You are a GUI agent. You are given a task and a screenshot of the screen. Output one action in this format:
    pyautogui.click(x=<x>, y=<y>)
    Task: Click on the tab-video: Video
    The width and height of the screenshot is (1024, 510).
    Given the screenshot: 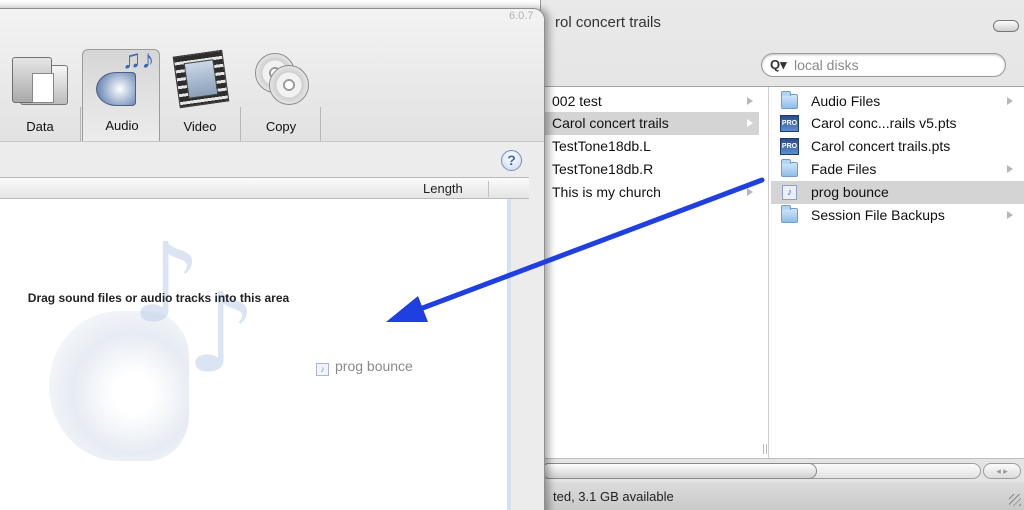 What is the action you would take?
    pyautogui.click(x=200, y=95)
    